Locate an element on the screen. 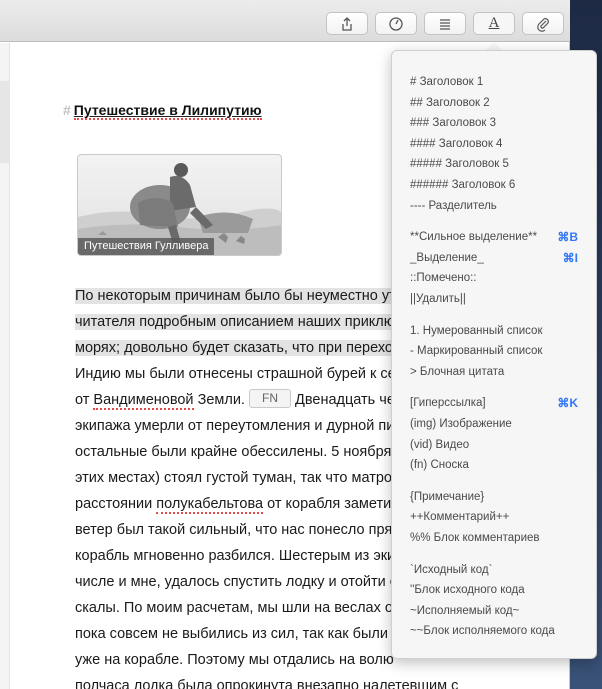  format-menu-item: ~~Блок исполняемого кода is located at coordinates (494, 631).